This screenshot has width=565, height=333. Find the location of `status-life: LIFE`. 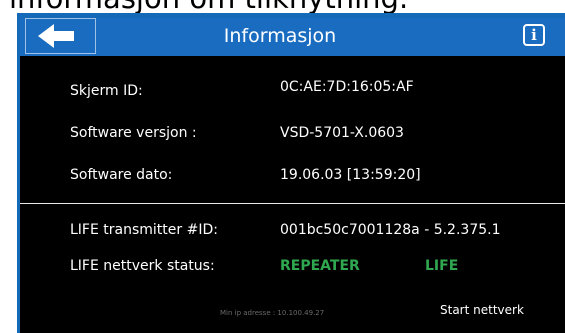

status-life: LIFE is located at coordinates (442, 266).